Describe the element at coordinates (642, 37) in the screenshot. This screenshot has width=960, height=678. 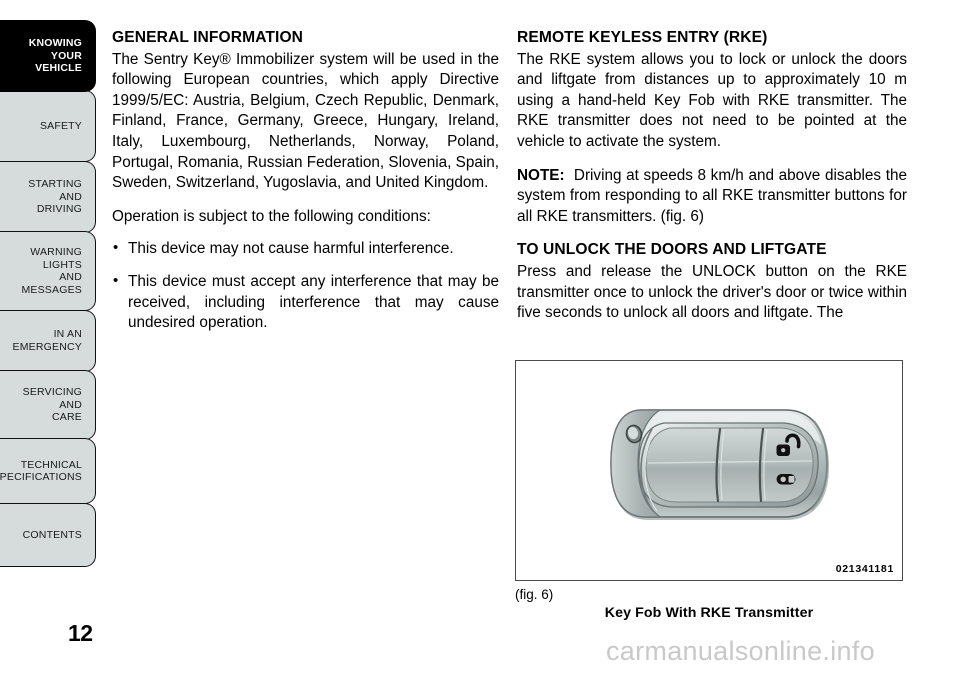
I see `remote-keyless-entry-heading: REMOTE KEYLESS ENTRY (RKE)` at that location.